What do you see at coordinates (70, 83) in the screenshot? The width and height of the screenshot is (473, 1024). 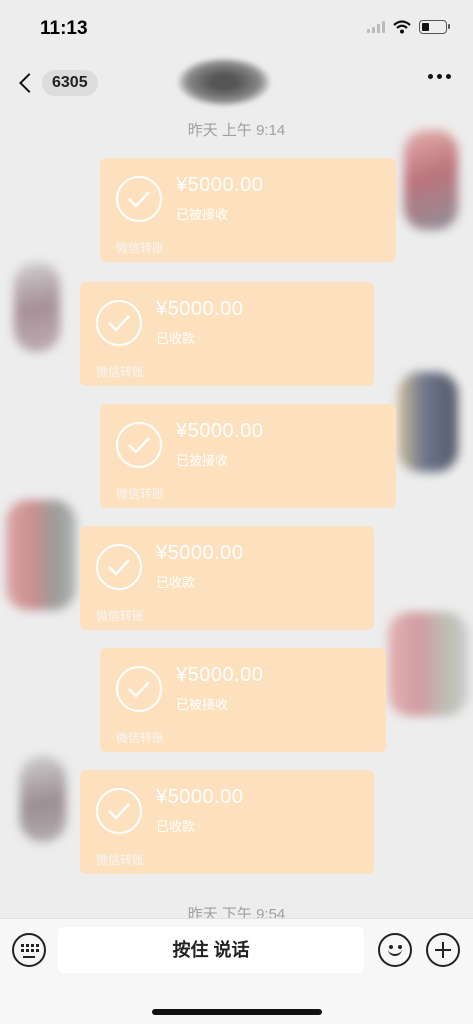 I see `unread-count-badge: 6305` at bounding box center [70, 83].